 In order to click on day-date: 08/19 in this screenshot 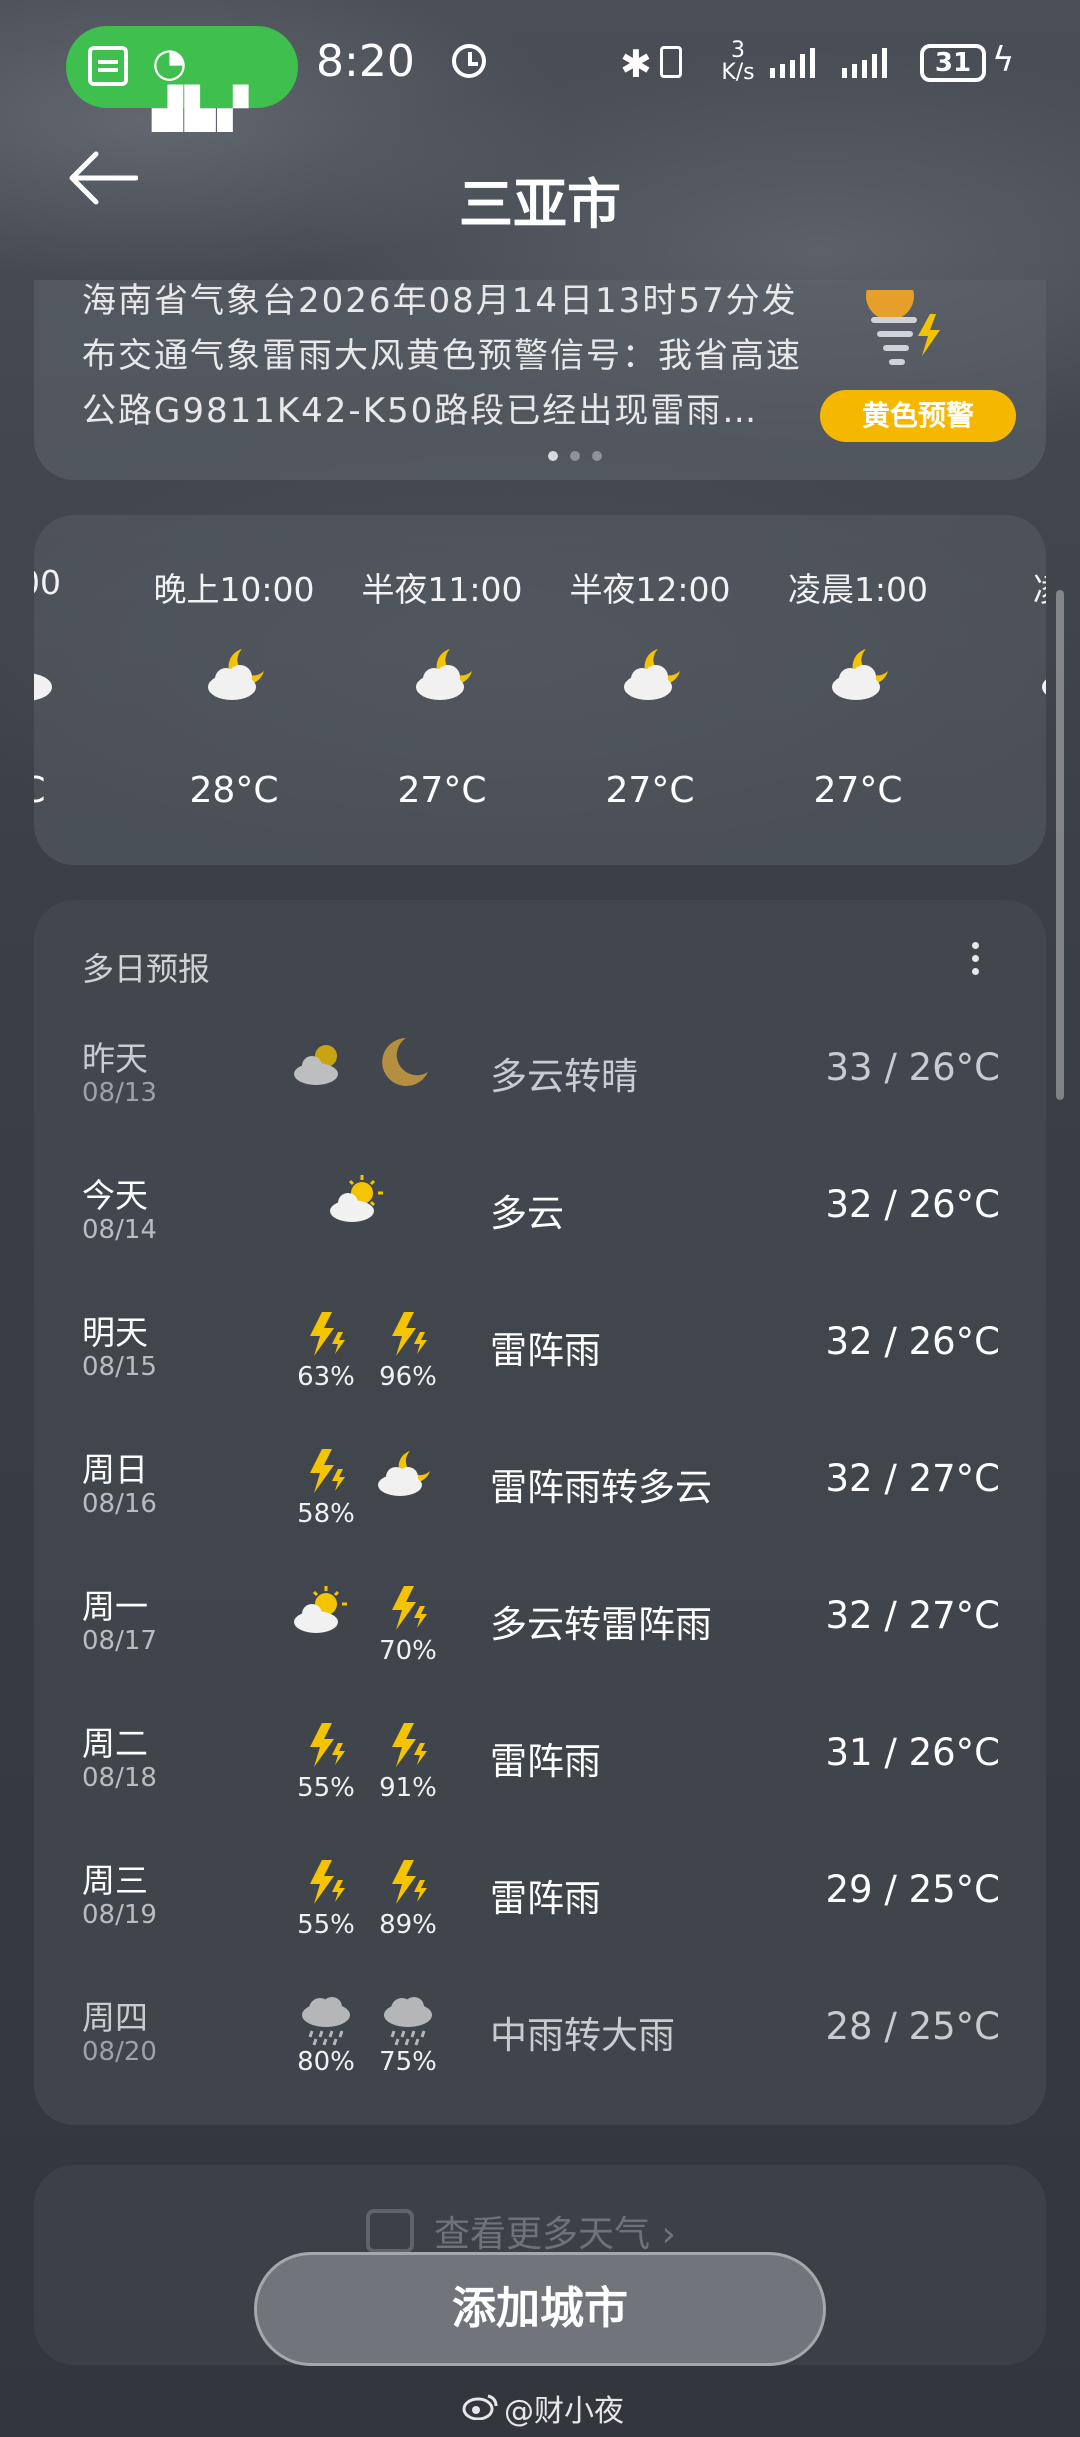, I will do `click(119, 1915)`.